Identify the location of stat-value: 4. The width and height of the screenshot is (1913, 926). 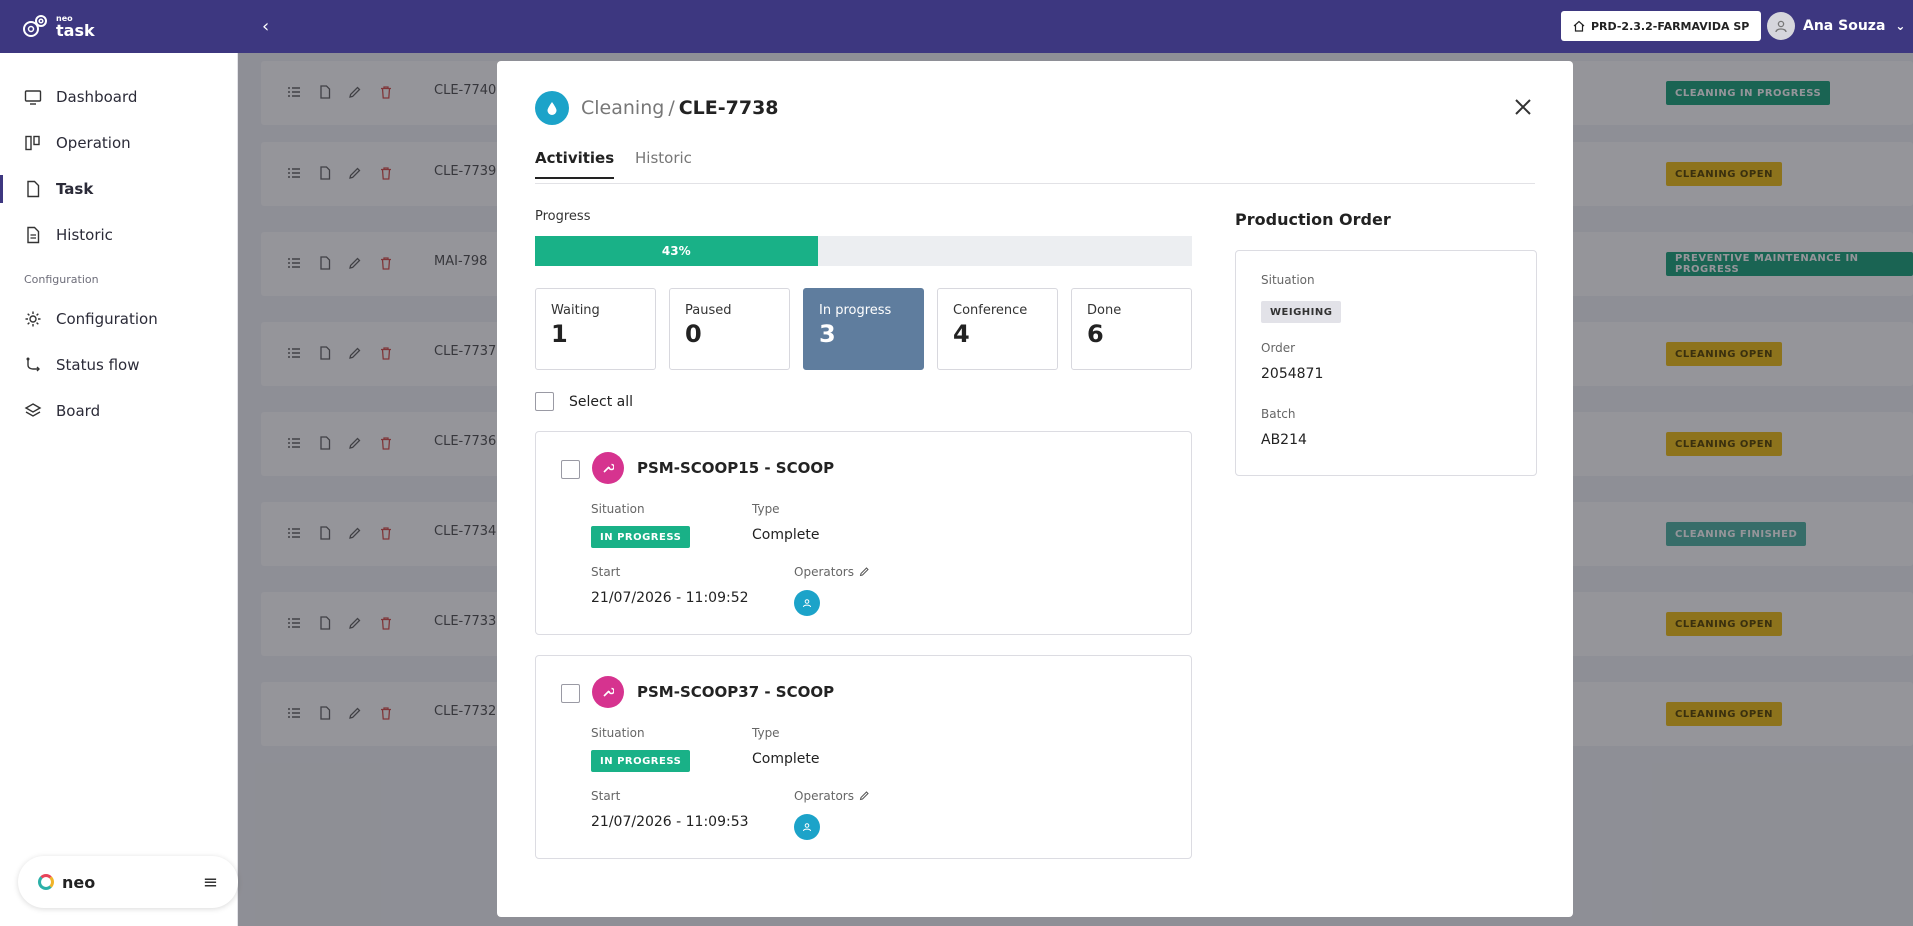
(961, 334).